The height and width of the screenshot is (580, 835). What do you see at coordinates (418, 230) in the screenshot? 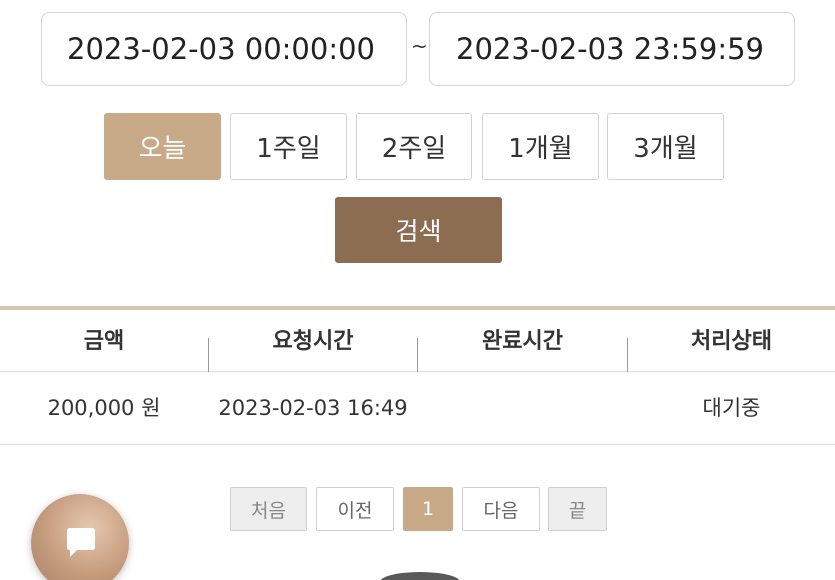
I see `search-button: 검색` at bounding box center [418, 230].